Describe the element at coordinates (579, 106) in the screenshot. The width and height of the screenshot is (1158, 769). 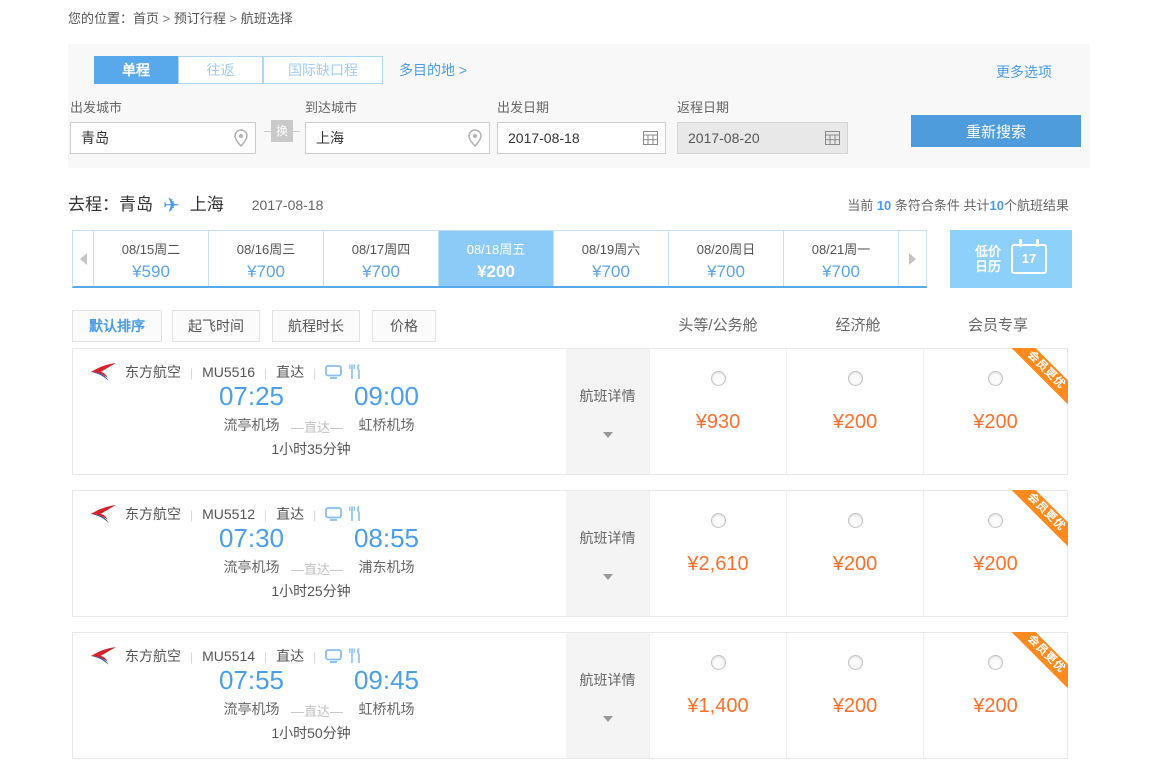
I see `search-panel: 单程 往返 国际缺口程 多目的地 > 更多选项 出发城市 换 到达城市 出发日期` at that location.